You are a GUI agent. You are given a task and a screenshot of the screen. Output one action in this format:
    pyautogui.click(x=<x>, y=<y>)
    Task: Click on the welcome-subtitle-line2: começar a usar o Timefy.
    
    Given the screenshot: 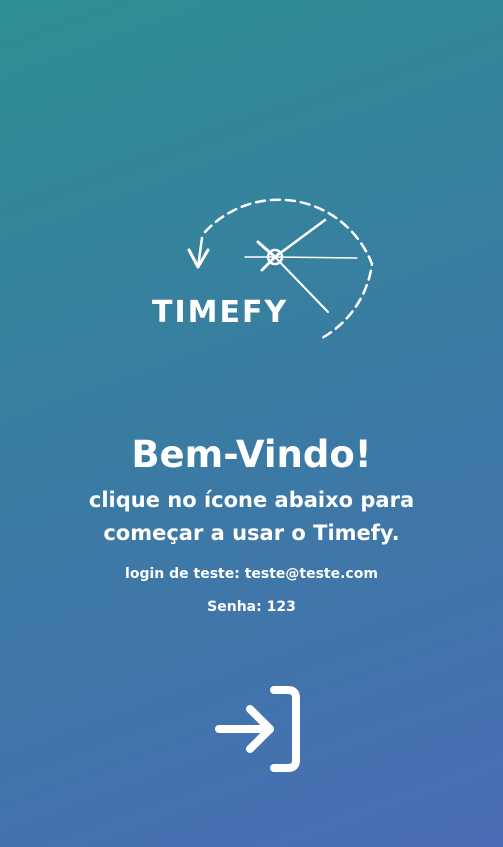 What is the action you would take?
    pyautogui.click(x=251, y=533)
    